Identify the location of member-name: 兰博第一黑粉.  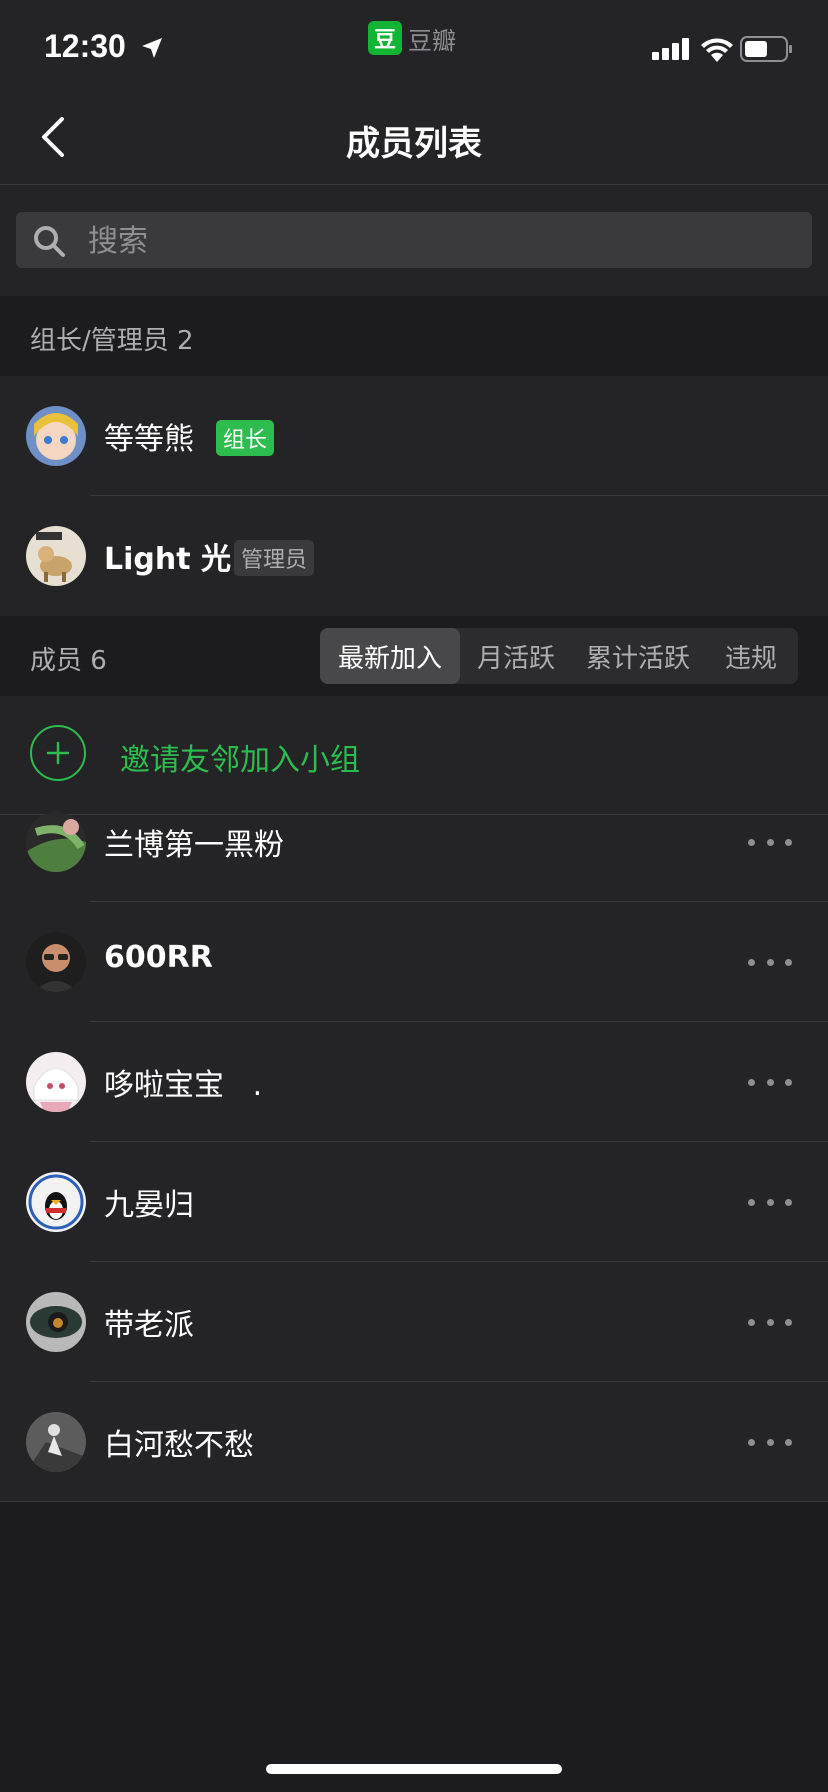
(194, 845).